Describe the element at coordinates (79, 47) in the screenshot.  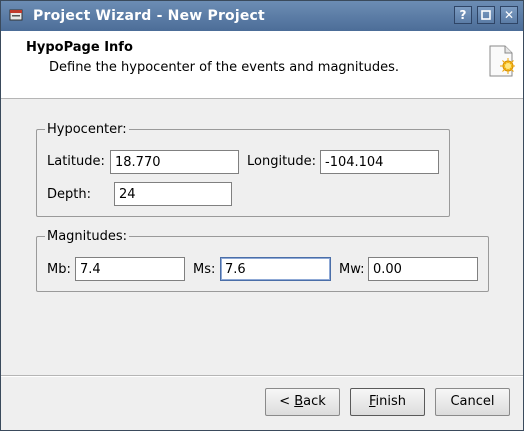
I see `page-title: HypoPage Info` at that location.